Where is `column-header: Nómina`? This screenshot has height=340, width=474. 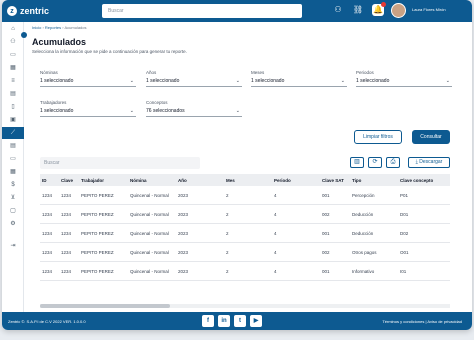
column-header: Nómina is located at coordinates (152, 180).